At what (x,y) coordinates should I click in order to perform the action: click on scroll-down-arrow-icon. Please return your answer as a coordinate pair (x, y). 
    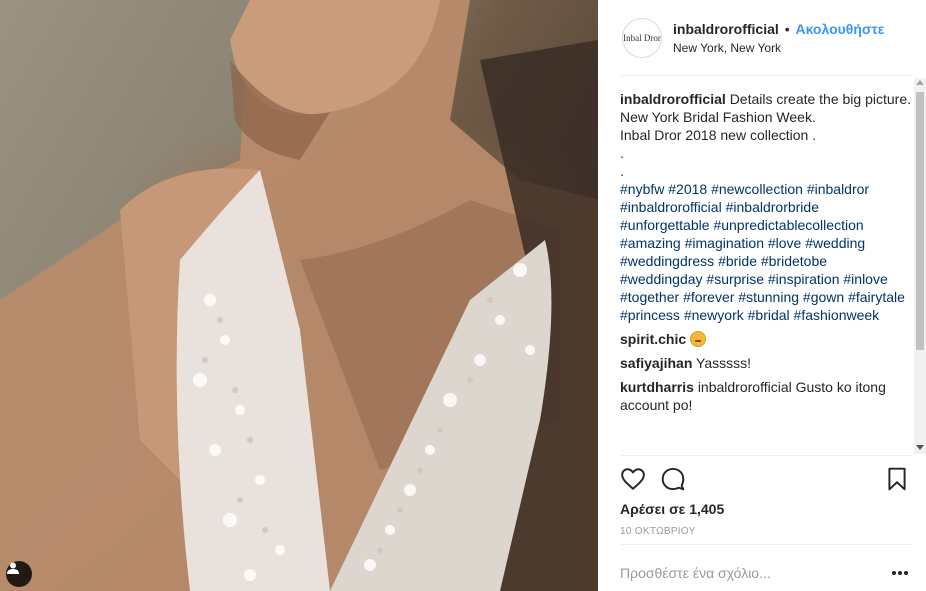
    Looking at the image, I should click on (920, 447).